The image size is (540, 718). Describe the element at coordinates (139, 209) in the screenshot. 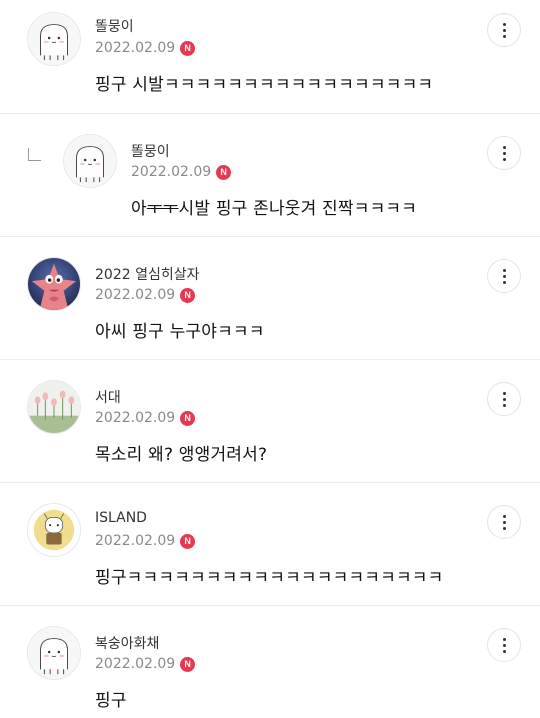

I see `comment-text-part: 아` at that location.